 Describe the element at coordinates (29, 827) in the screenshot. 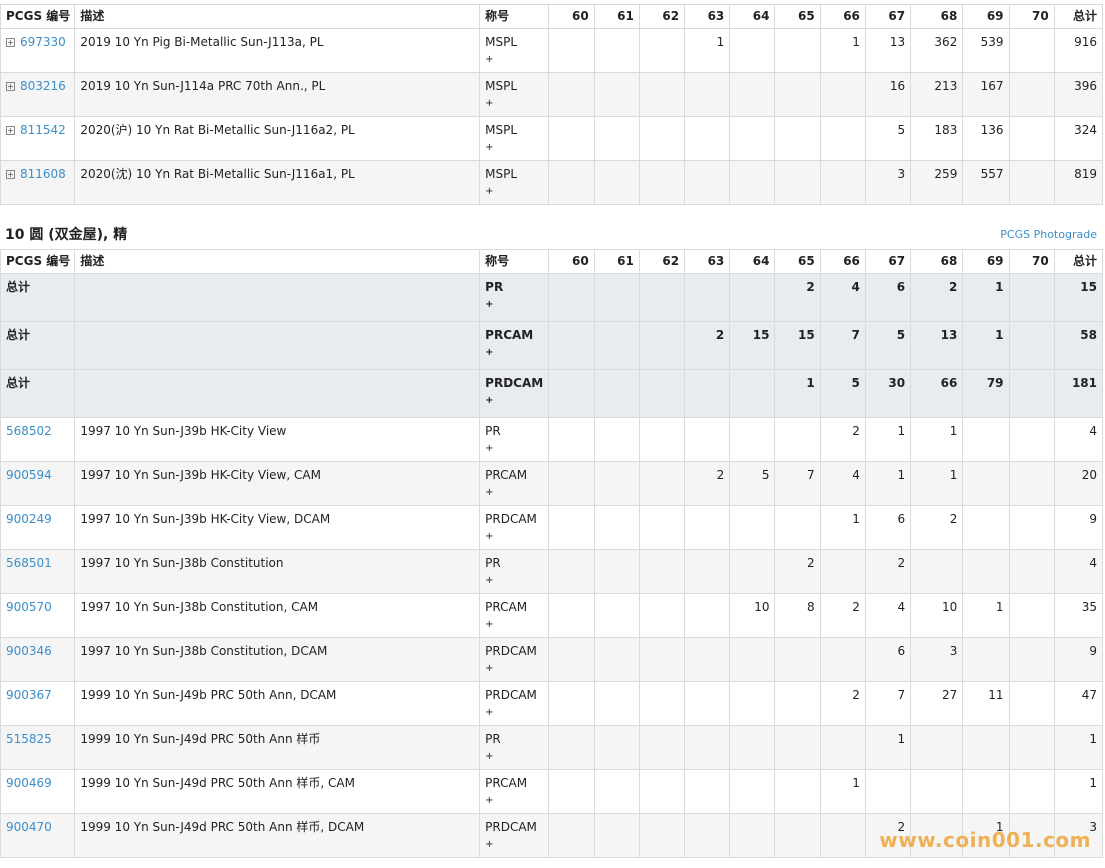

I see `pcgs-code-link: 900470` at that location.